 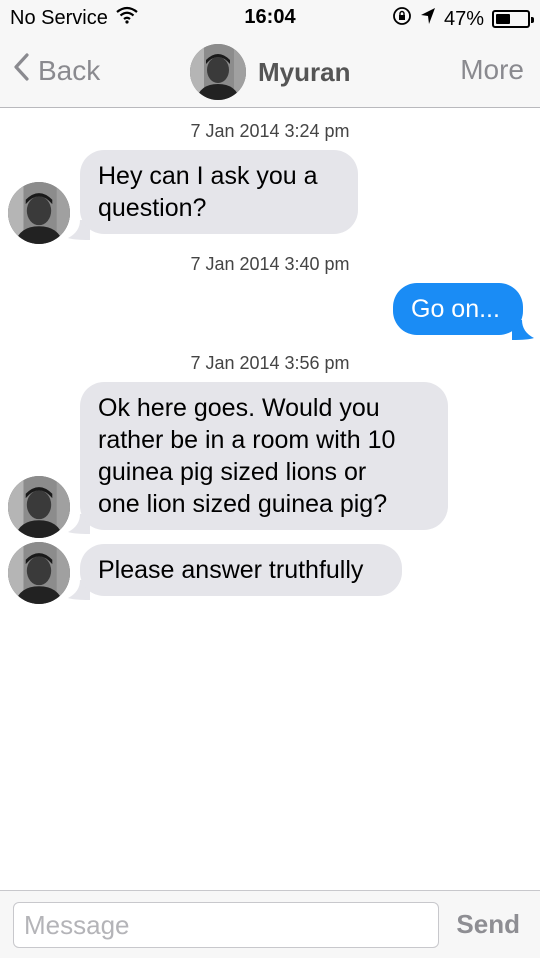 I want to click on contact-avatar, so click(x=218, y=72).